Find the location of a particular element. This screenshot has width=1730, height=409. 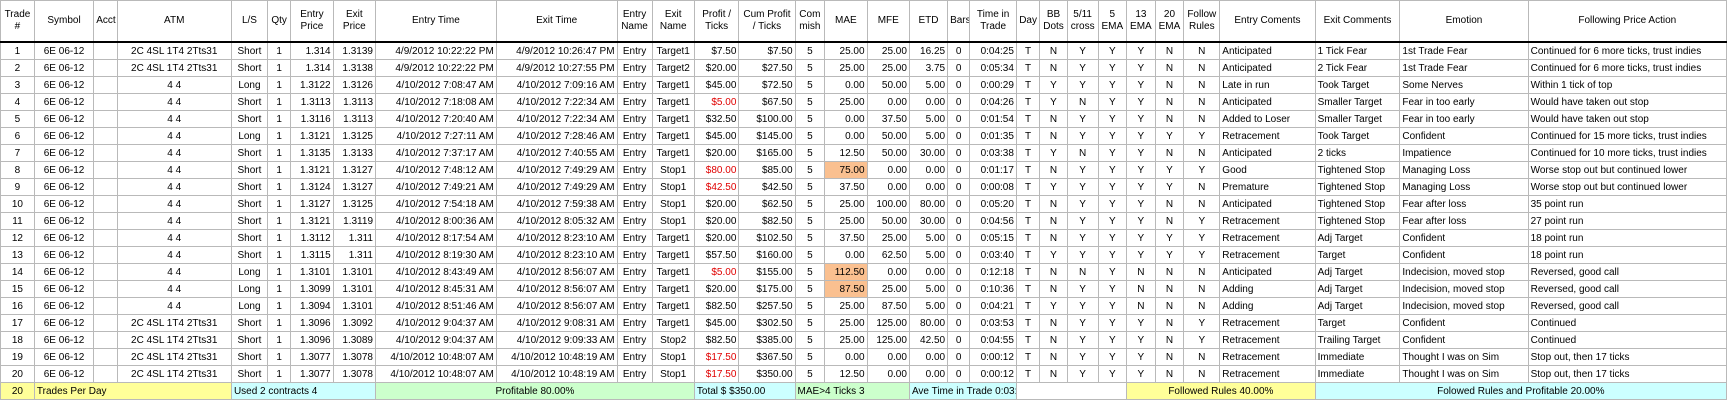

cell-exit-time: 4/10/2012 10:48:19 AM is located at coordinates (556, 374).